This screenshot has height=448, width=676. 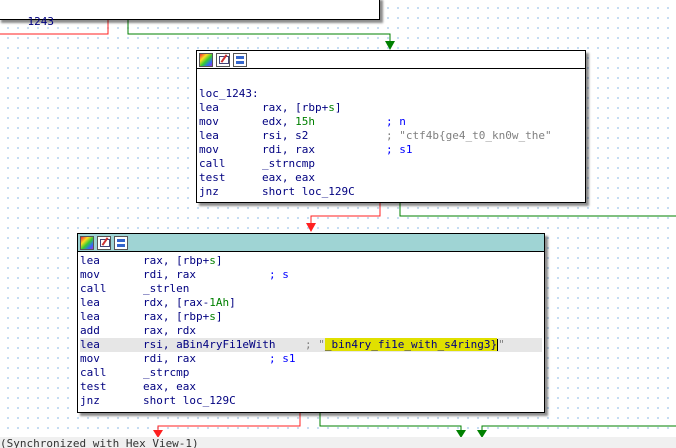 I want to click on asm-line: lea rdx, [rax-1Ah], so click(x=311, y=303).